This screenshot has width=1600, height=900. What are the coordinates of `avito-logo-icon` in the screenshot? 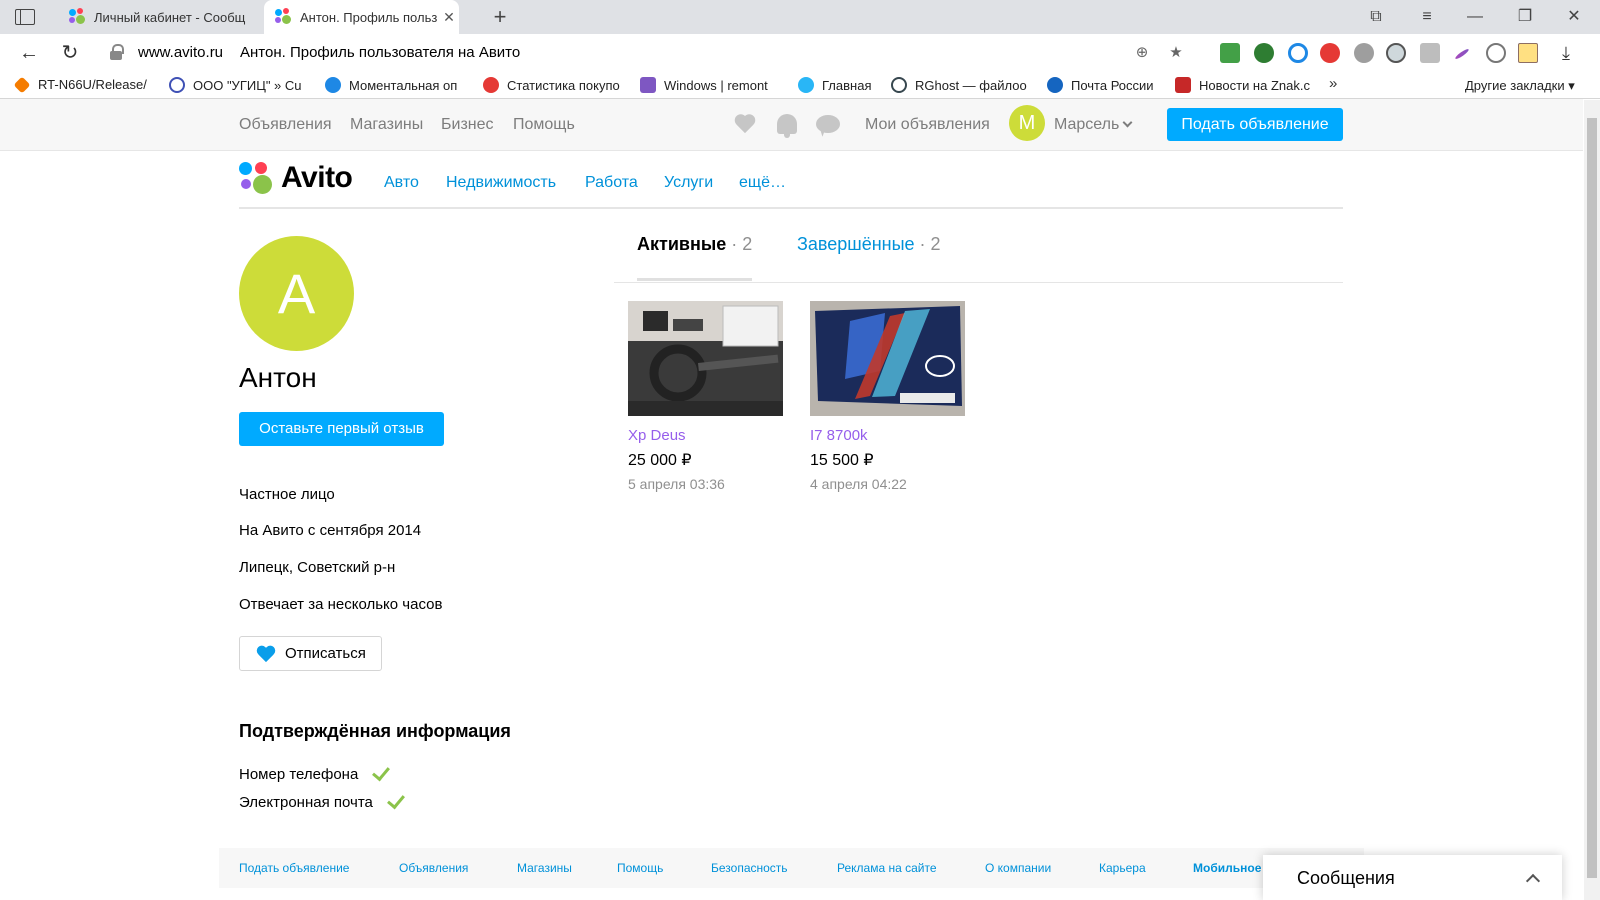 It's located at (257, 179).